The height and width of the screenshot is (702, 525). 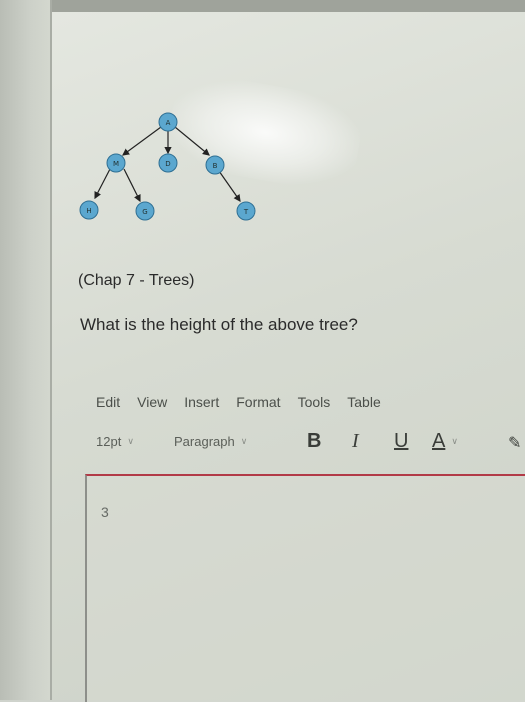 I want to click on text-color-button: A ∨, so click(x=445, y=441).